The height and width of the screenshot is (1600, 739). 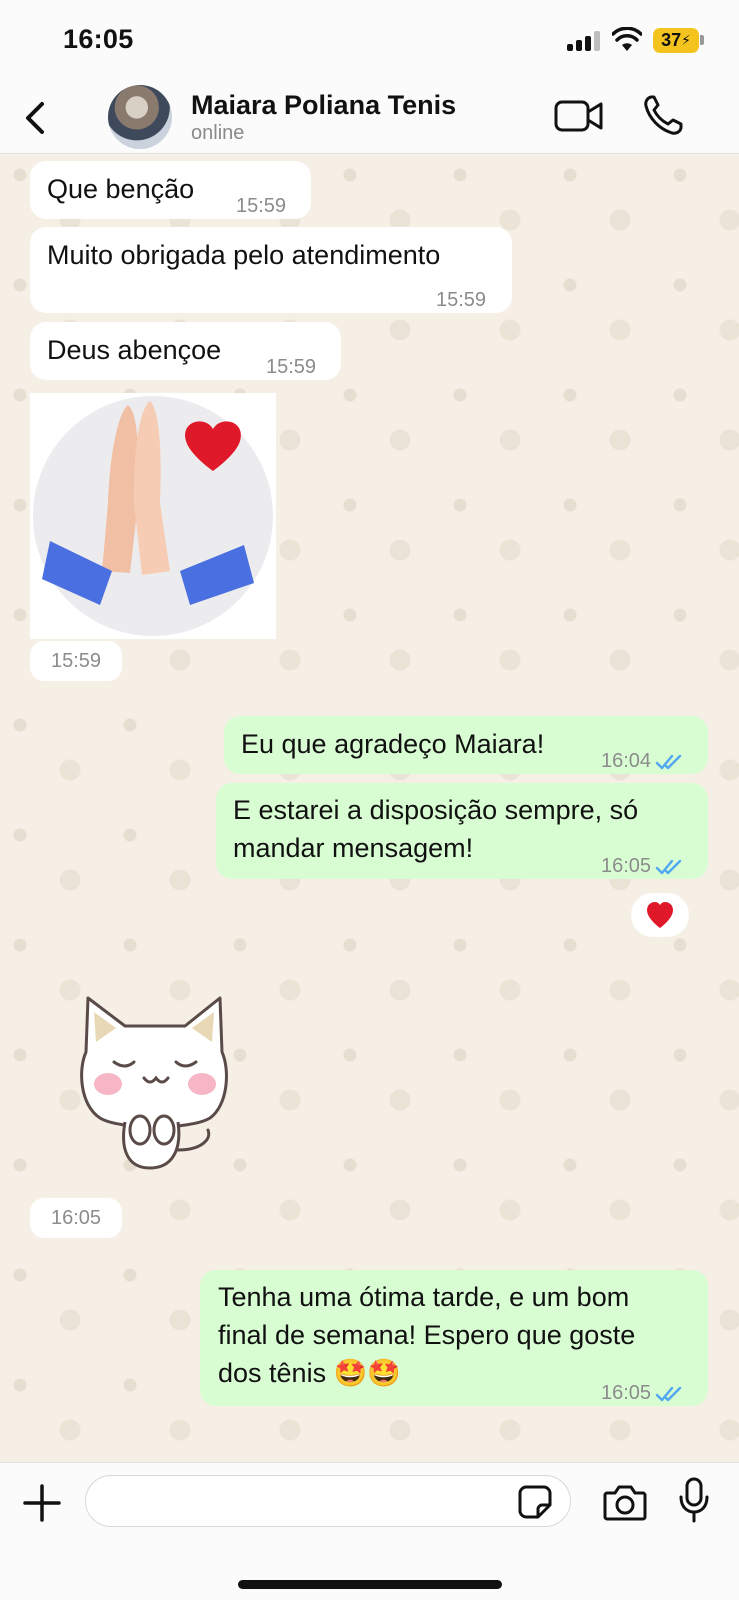 I want to click on message-outgoing: Eu que agradeço Maiara! 16:04, so click(x=466, y=745).